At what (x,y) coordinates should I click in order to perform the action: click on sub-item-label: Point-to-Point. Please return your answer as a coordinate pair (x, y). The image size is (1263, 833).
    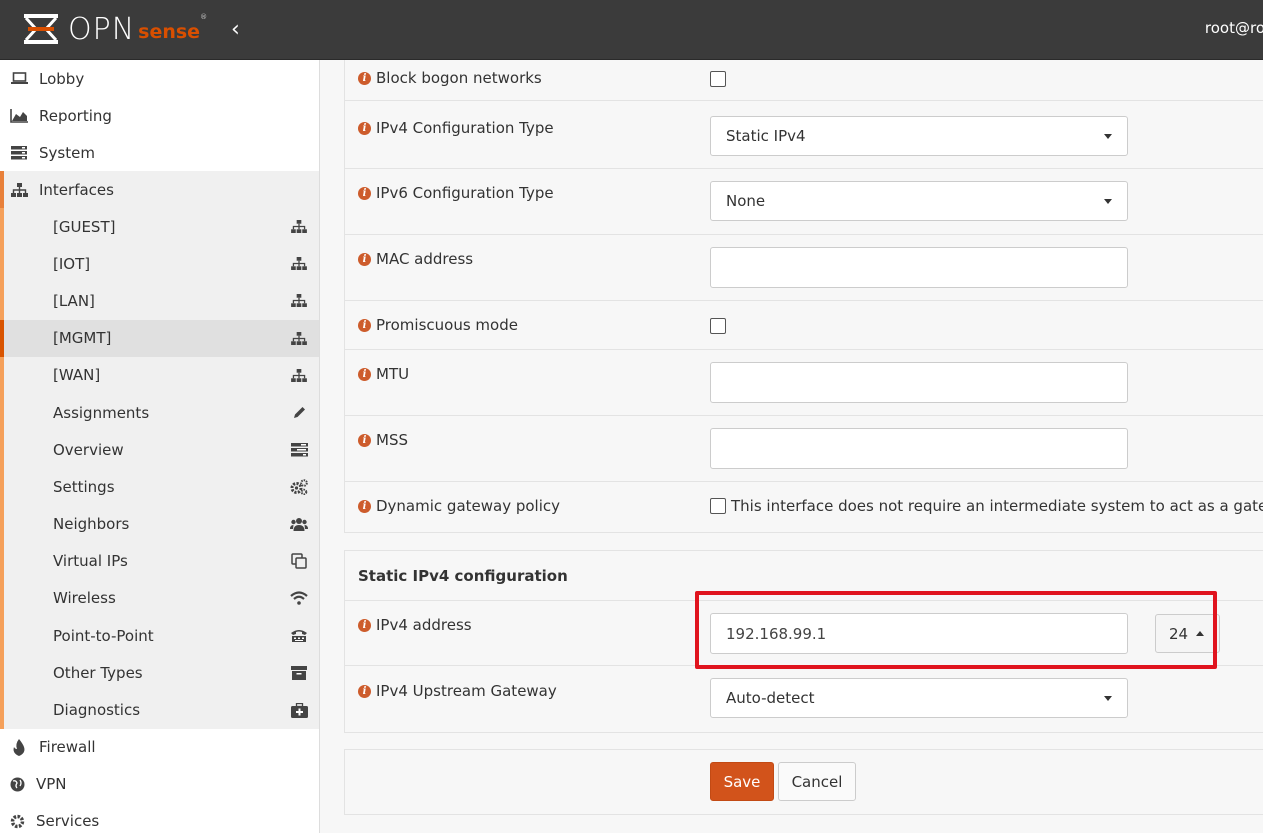
    Looking at the image, I should click on (103, 635).